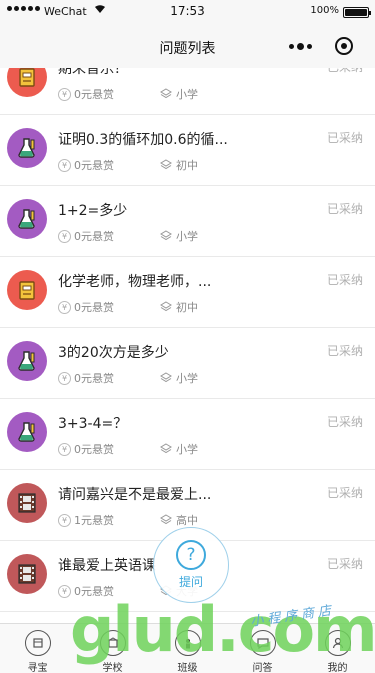  I want to click on battery-icon, so click(357, 12).